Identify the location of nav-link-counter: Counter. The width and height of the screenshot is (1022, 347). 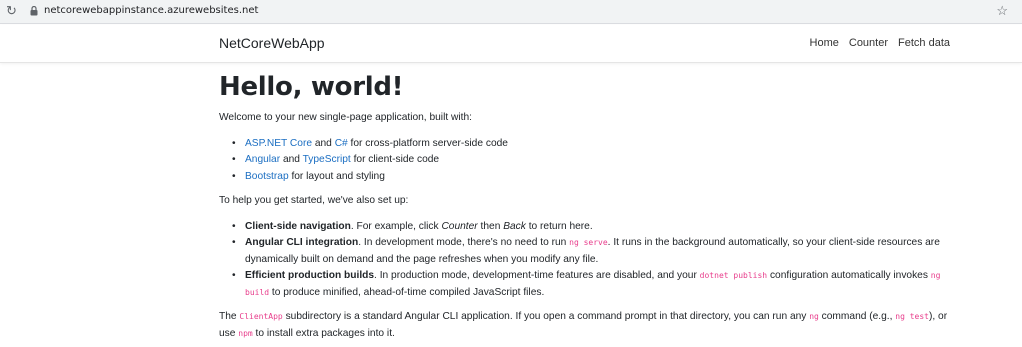
(868, 43).